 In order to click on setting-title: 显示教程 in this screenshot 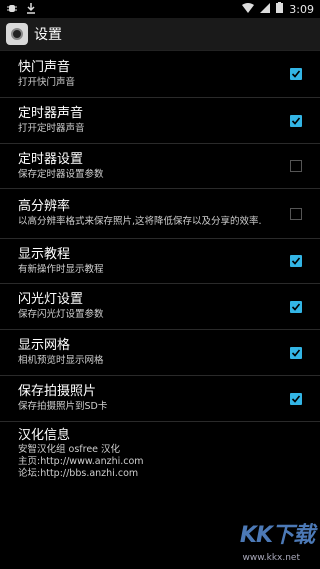, I will do `click(44, 254)`.